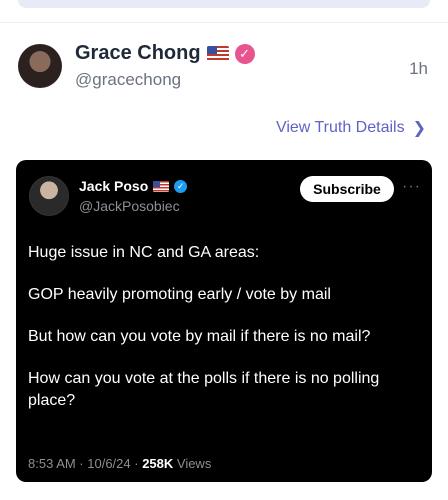 The width and height of the screenshot is (448, 500). What do you see at coordinates (192, 463) in the screenshot?
I see `embed-views-label: Views` at bounding box center [192, 463].